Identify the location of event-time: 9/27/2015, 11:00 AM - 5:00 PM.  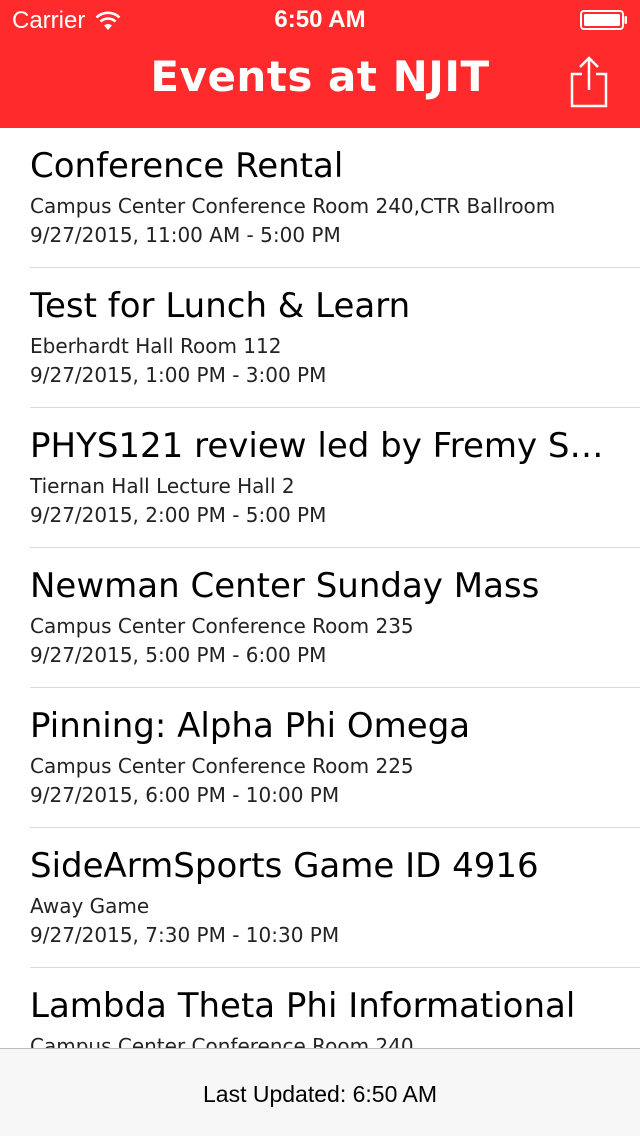
(185, 235).